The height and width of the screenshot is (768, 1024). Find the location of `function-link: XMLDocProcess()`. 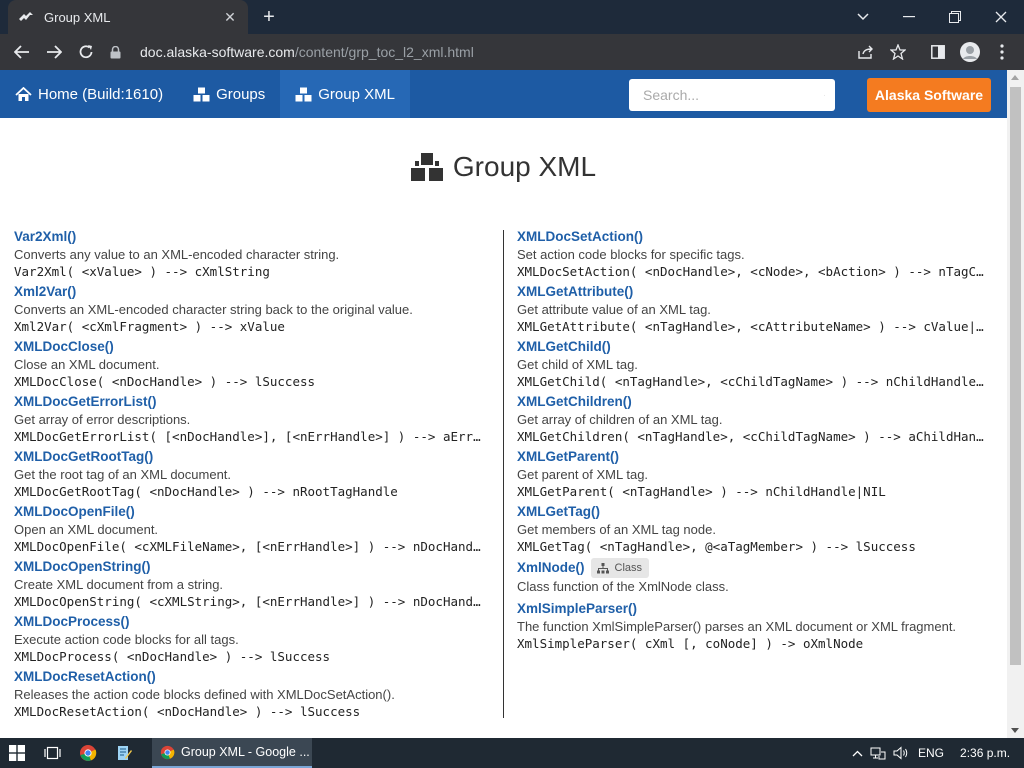

function-link: XMLDocProcess() is located at coordinates (251, 622).